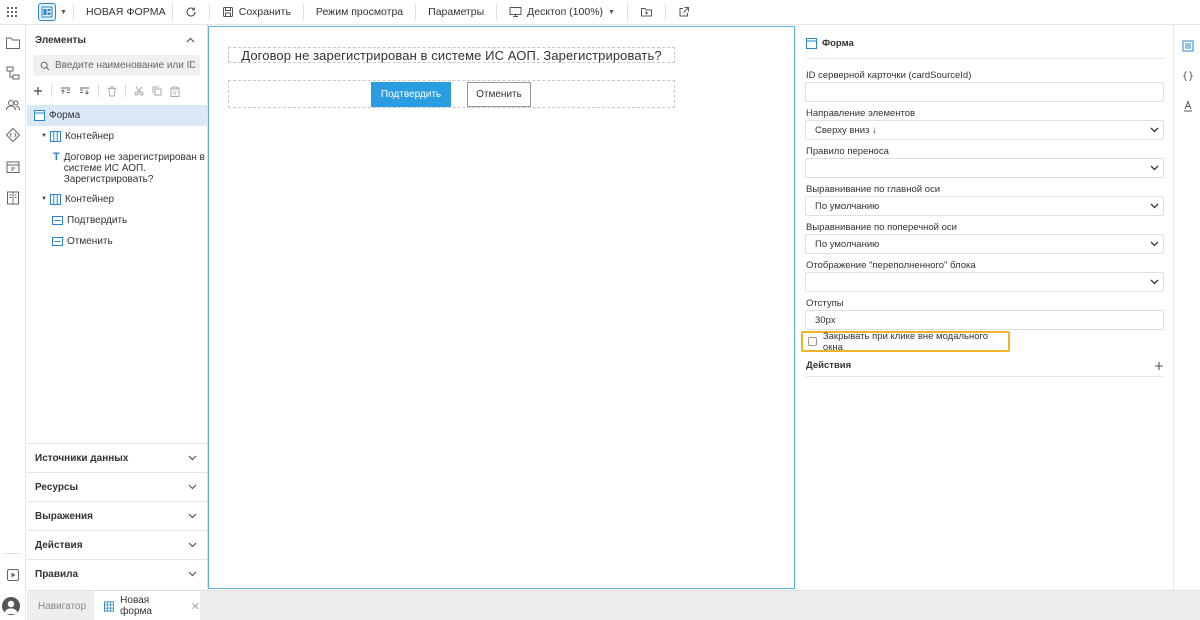 The image size is (1200, 620). I want to click on element-search, so click(116, 65).